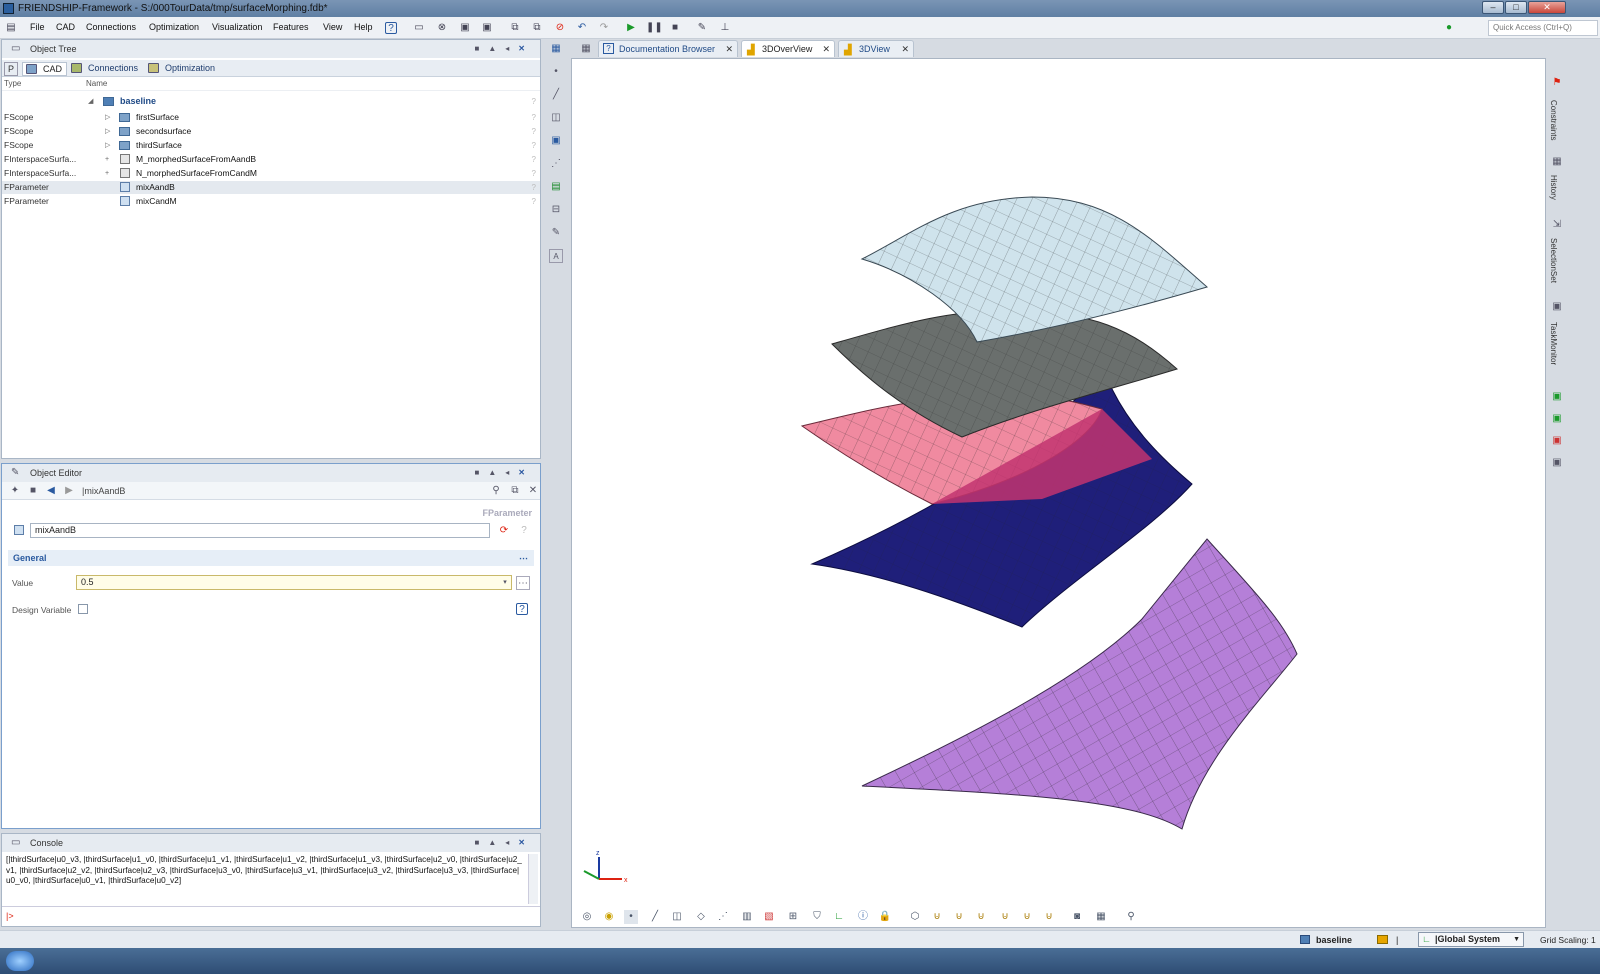 The height and width of the screenshot is (974, 1600). I want to click on menu-view: View, so click(332, 27).